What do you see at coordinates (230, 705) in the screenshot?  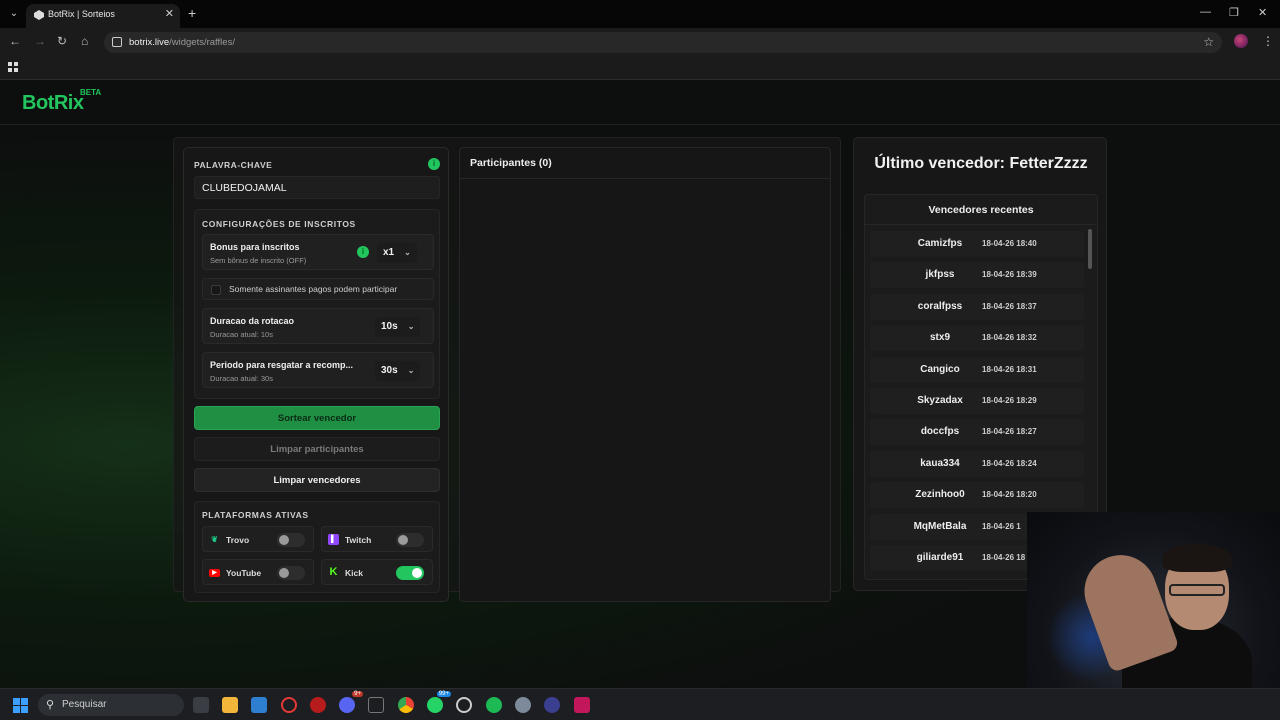 I see `file-explorer-icon` at bounding box center [230, 705].